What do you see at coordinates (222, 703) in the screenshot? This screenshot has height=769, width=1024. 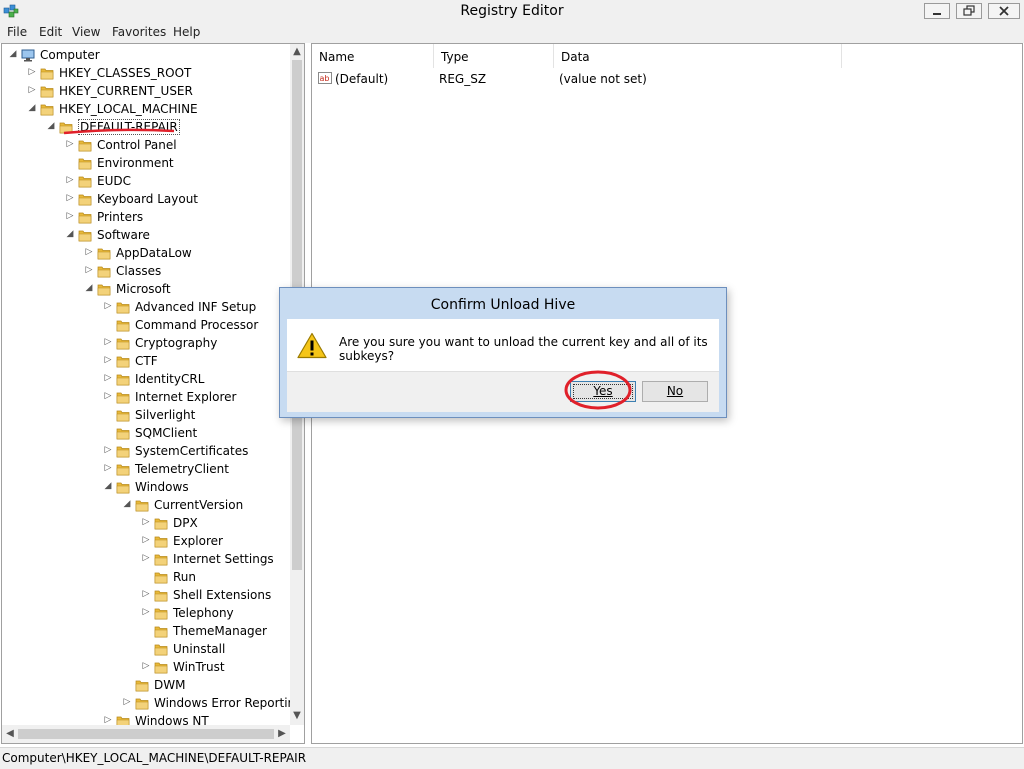 I see `tree-node-label: Windows Error Reporting` at bounding box center [222, 703].